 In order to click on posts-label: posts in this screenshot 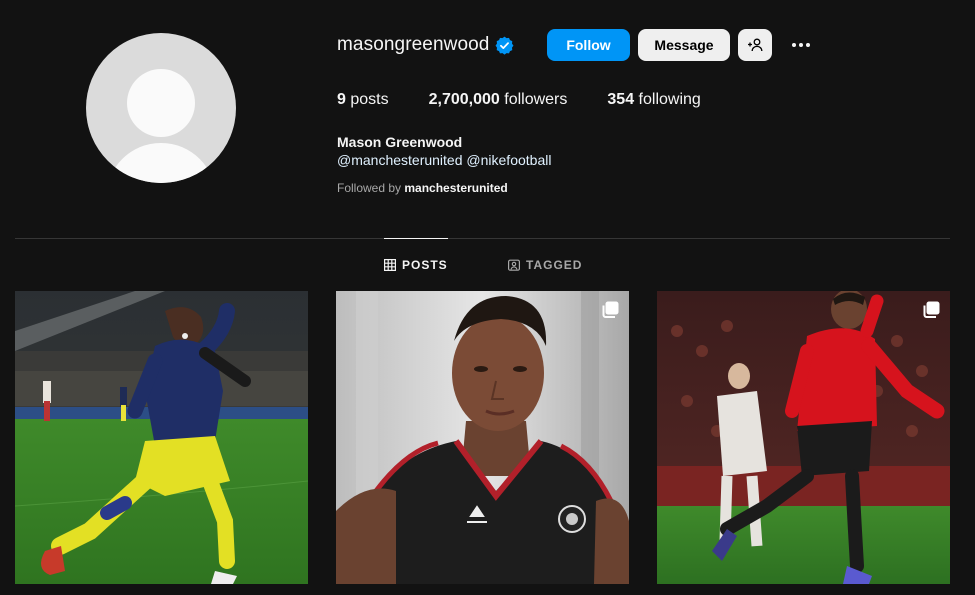, I will do `click(369, 99)`.